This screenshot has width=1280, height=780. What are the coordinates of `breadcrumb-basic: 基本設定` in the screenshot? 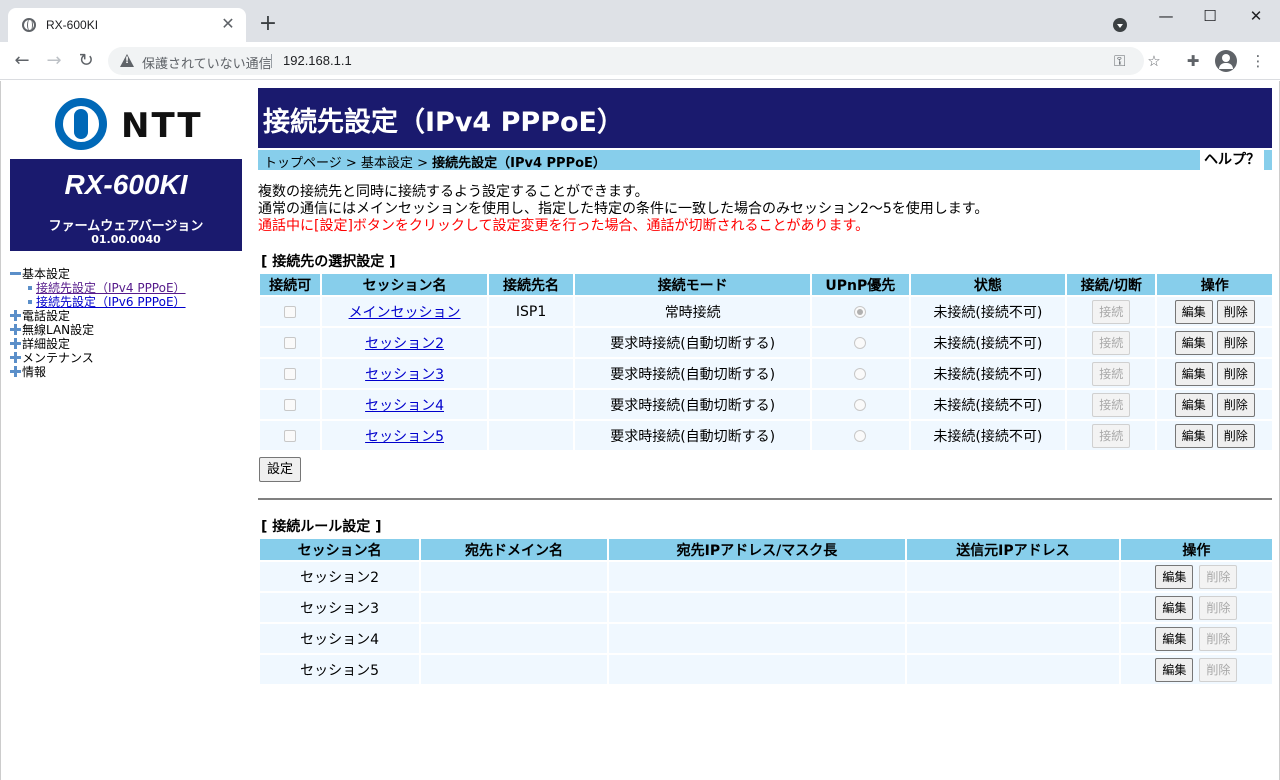 It's located at (387, 163).